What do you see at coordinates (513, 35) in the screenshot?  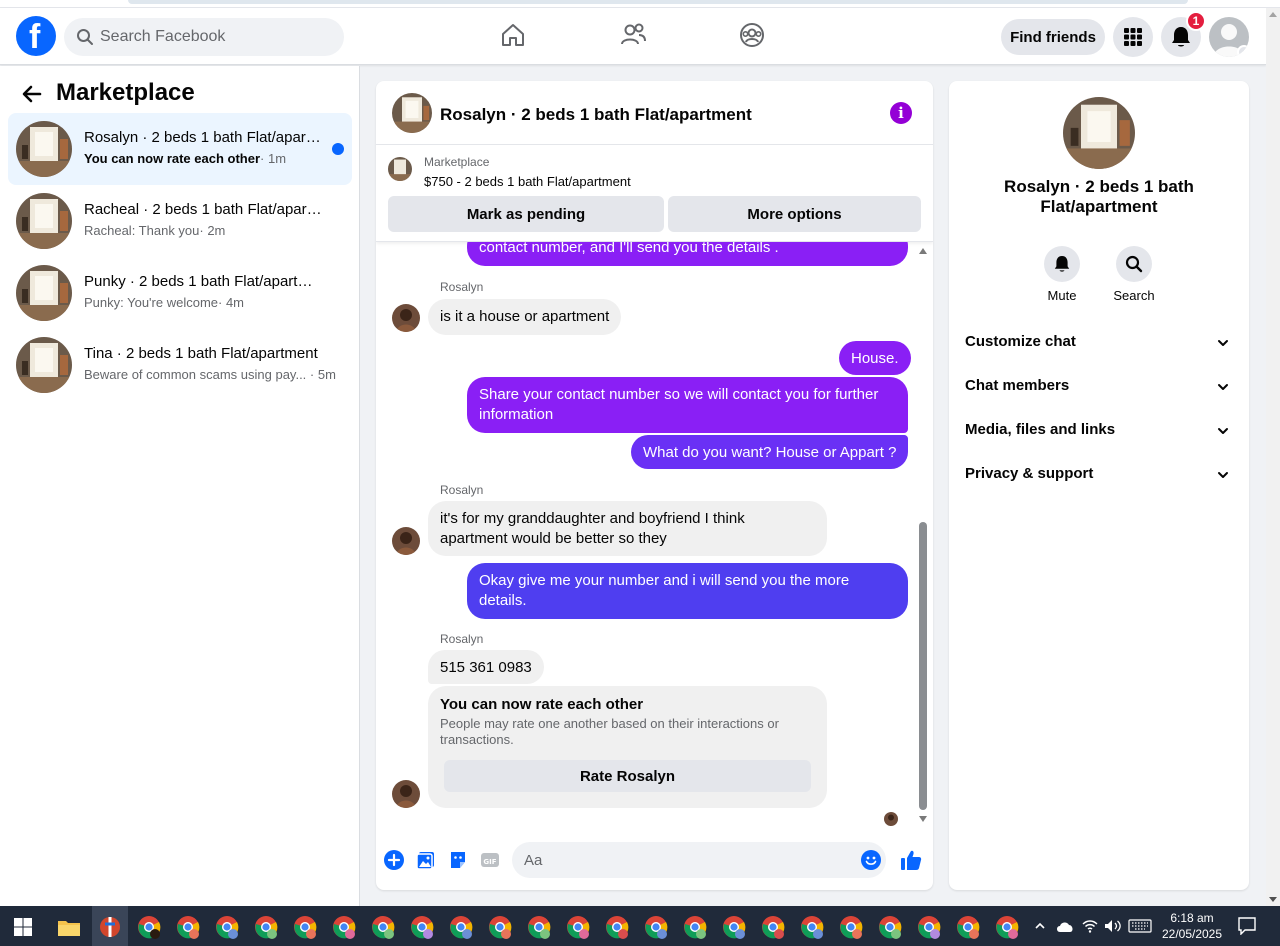 I see `home-icon` at bounding box center [513, 35].